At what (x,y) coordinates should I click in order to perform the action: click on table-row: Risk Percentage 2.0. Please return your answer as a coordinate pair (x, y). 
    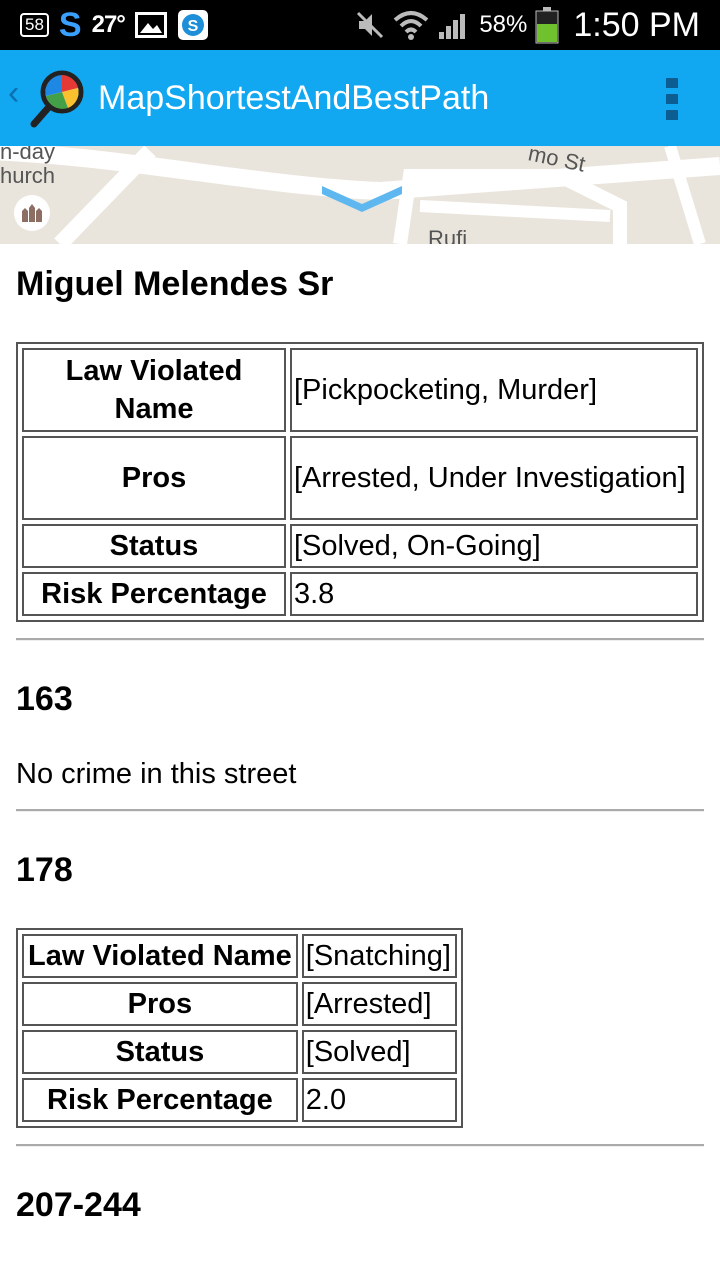
    Looking at the image, I should click on (239, 1100).